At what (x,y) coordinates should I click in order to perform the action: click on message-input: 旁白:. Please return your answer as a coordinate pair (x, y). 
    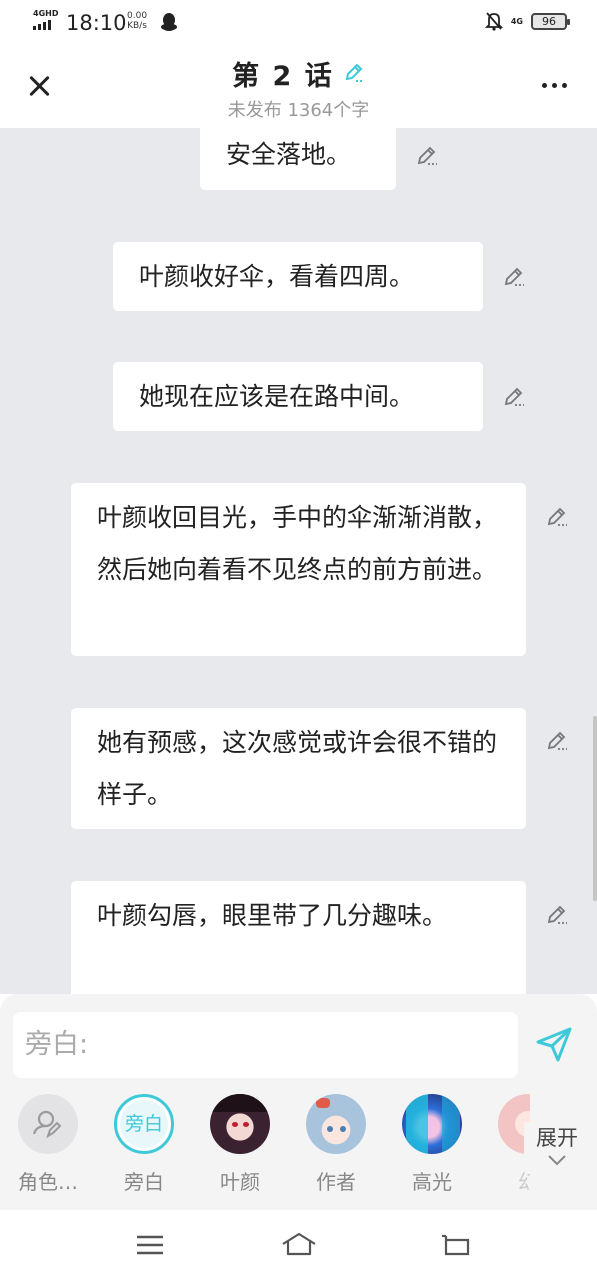
    Looking at the image, I should click on (265, 1045).